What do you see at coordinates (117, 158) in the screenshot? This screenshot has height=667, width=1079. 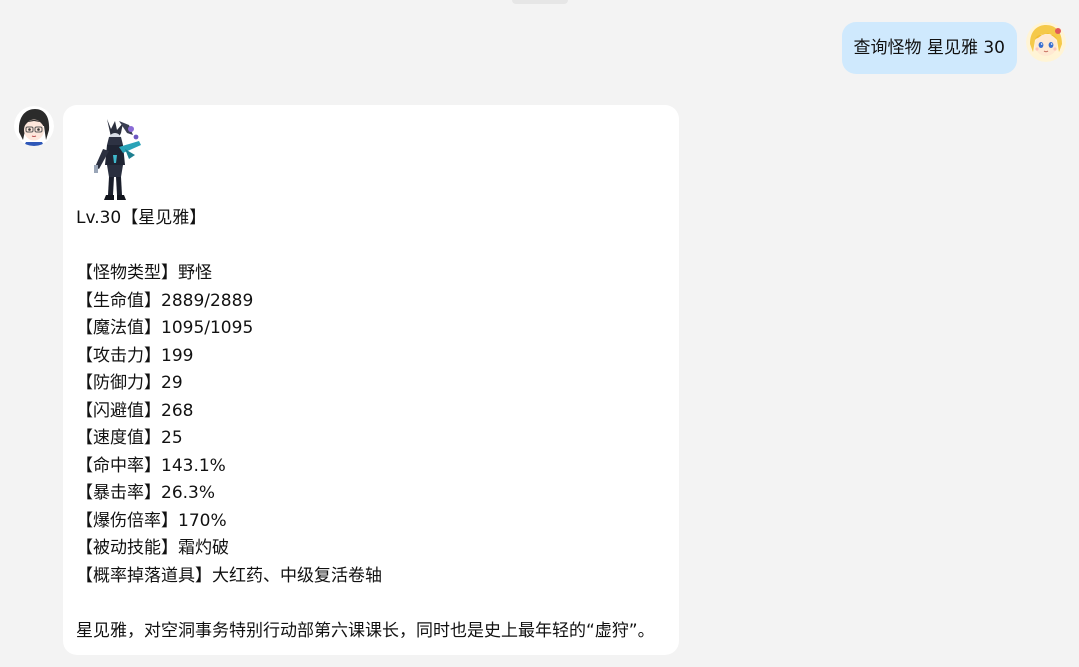 I see `monster-sprite-icon` at bounding box center [117, 158].